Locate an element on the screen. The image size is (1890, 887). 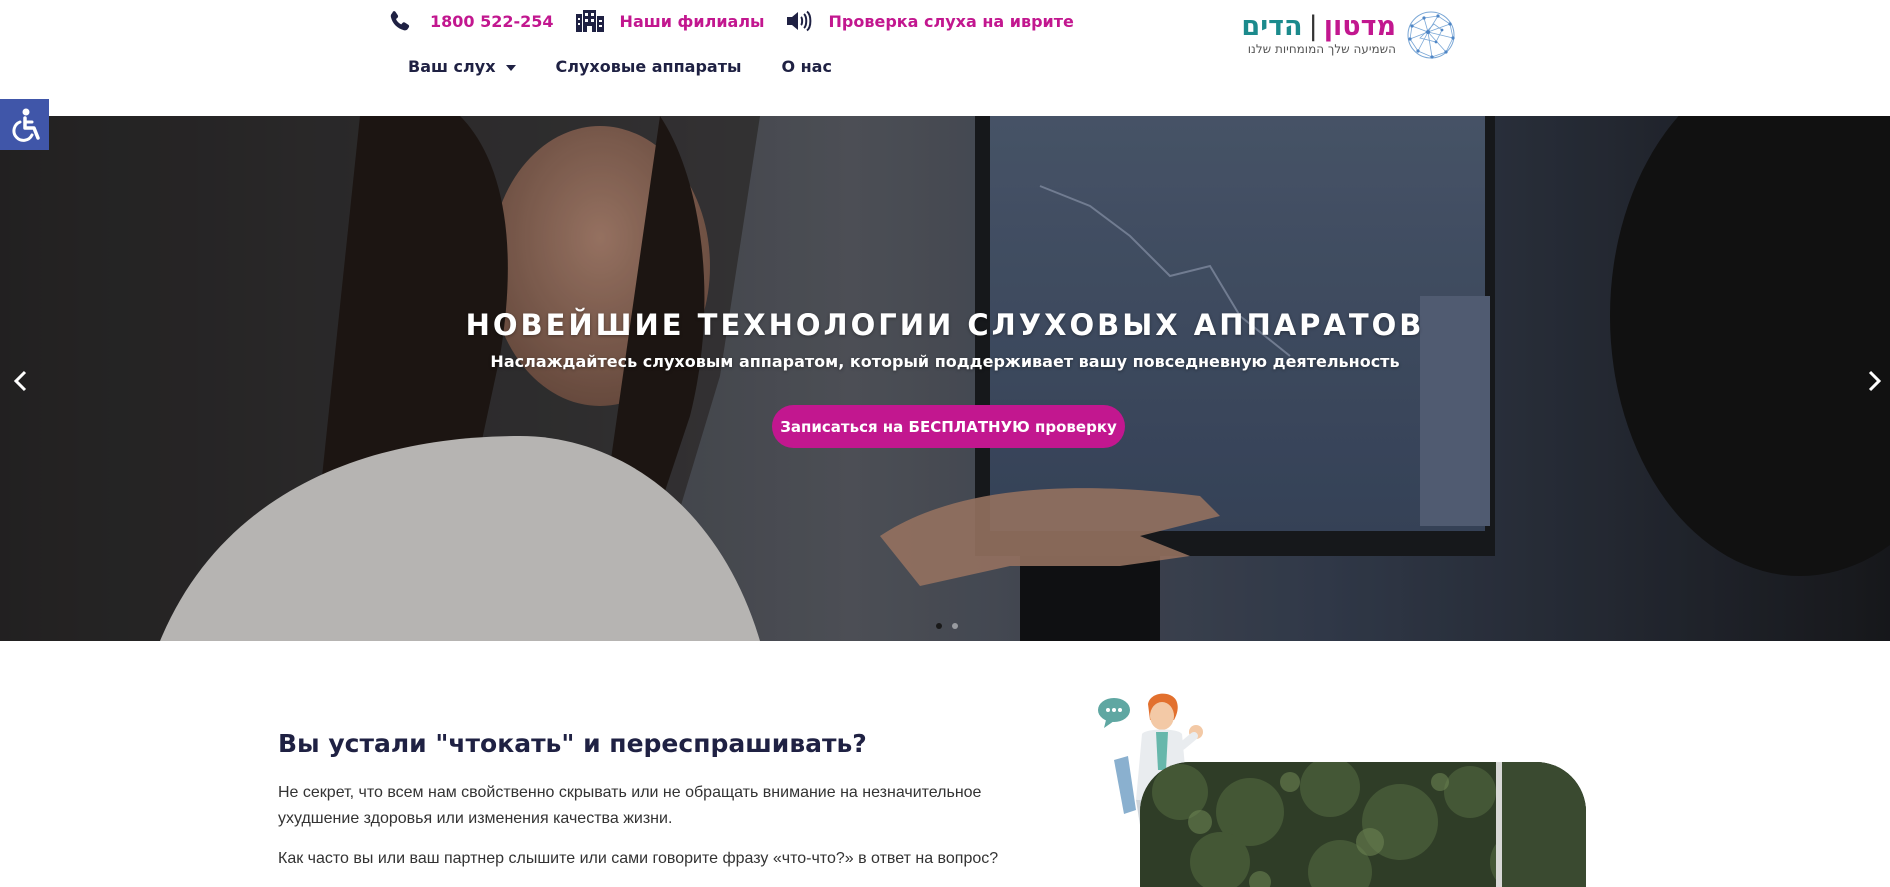
chevron-left-icon is located at coordinates (20, 381).